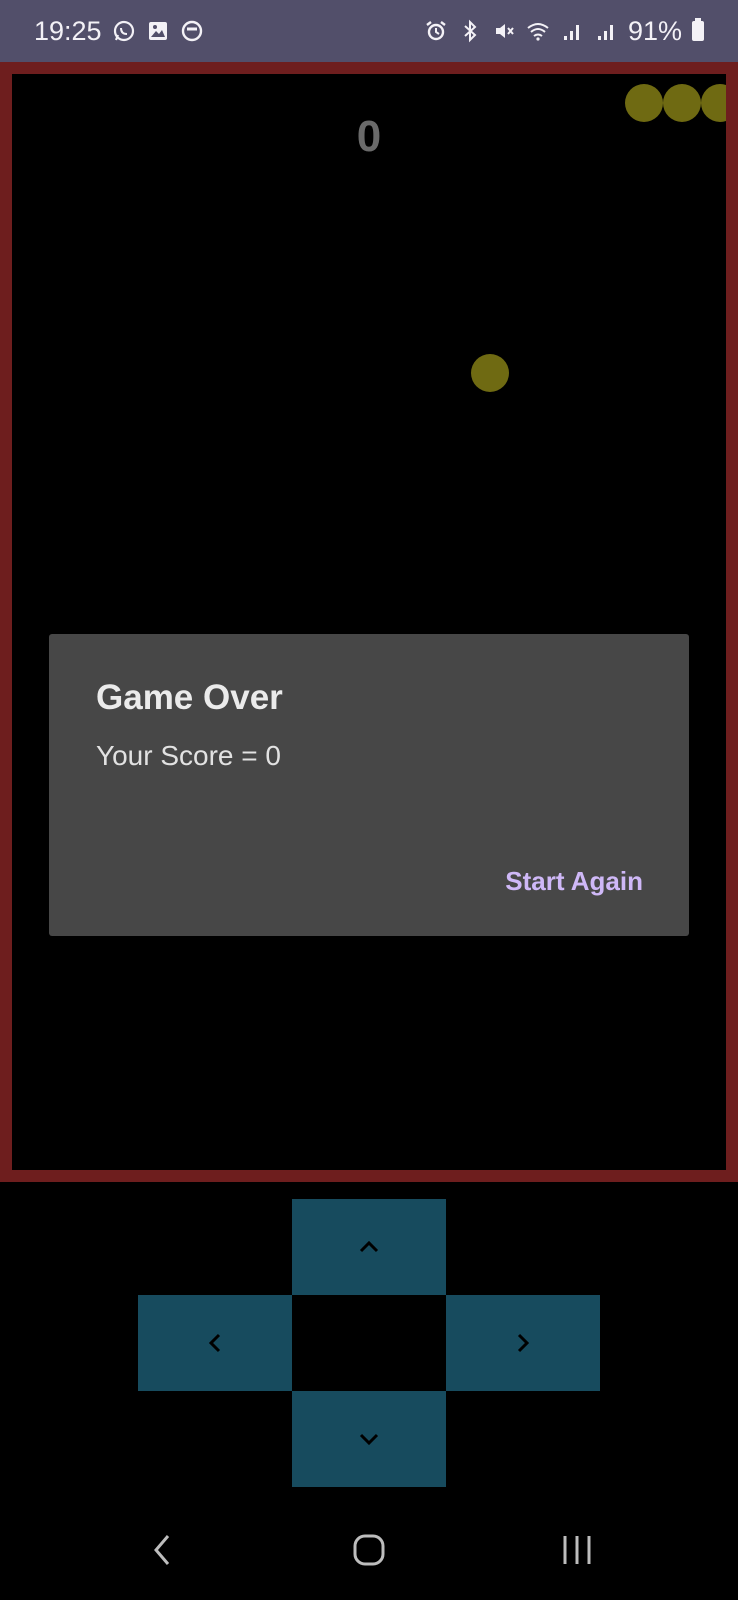  What do you see at coordinates (574, 881) in the screenshot?
I see `start-again-button: Start Again` at bounding box center [574, 881].